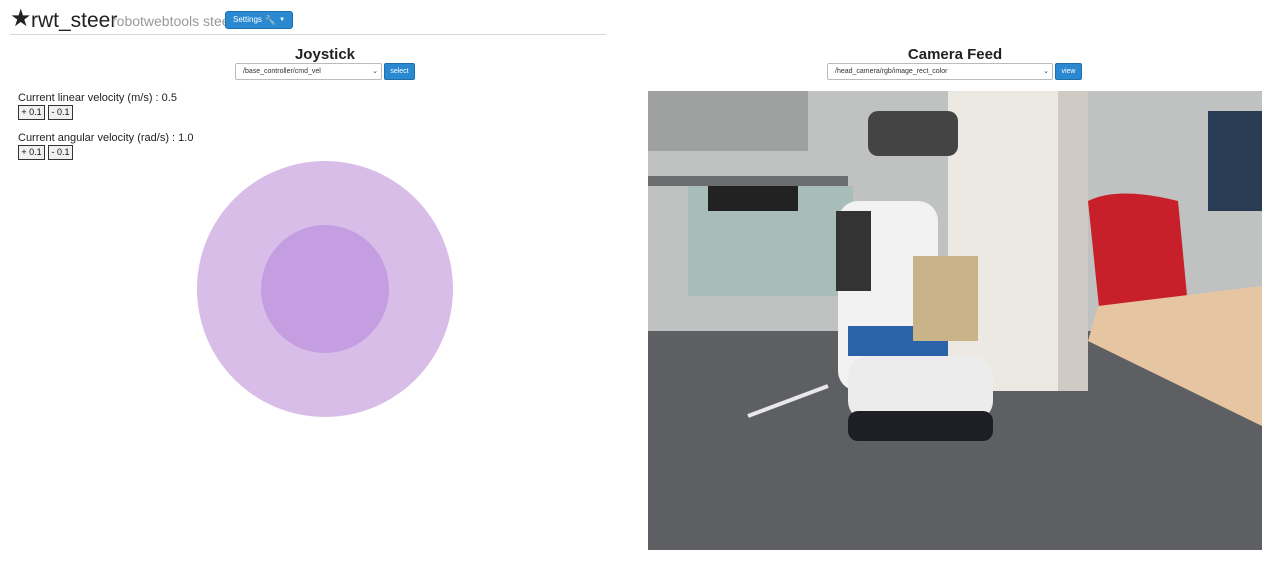 Image resolution: width=1280 pixels, height=579 pixels. Describe the element at coordinates (891, 71) in the screenshot. I see `camera-topic-value: /head_camera/rgb/image_rect_color` at that location.